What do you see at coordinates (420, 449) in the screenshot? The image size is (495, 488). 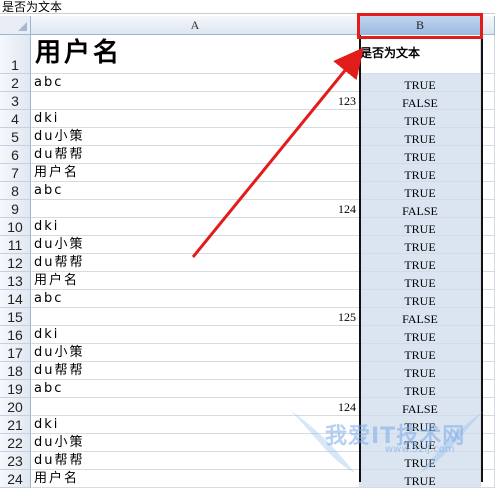 I see `watermark-url: www.52ij.com` at bounding box center [420, 449].